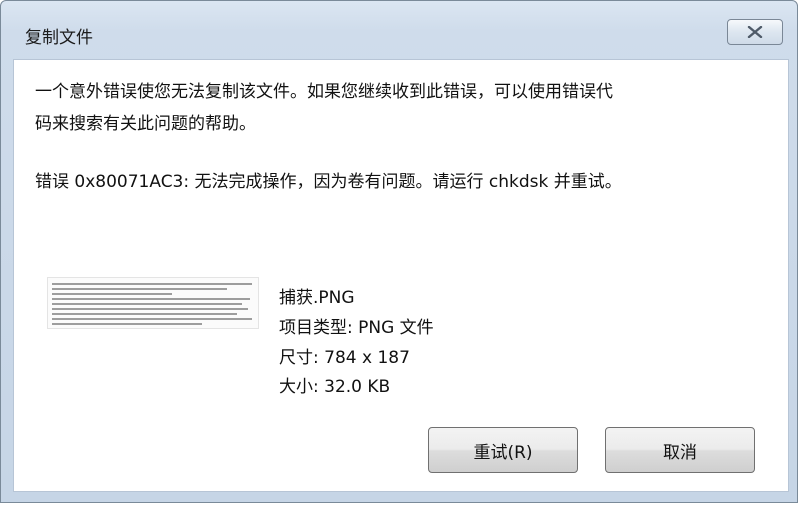  What do you see at coordinates (153, 303) in the screenshot?
I see `file-thumbnail` at bounding box center [153, 303].